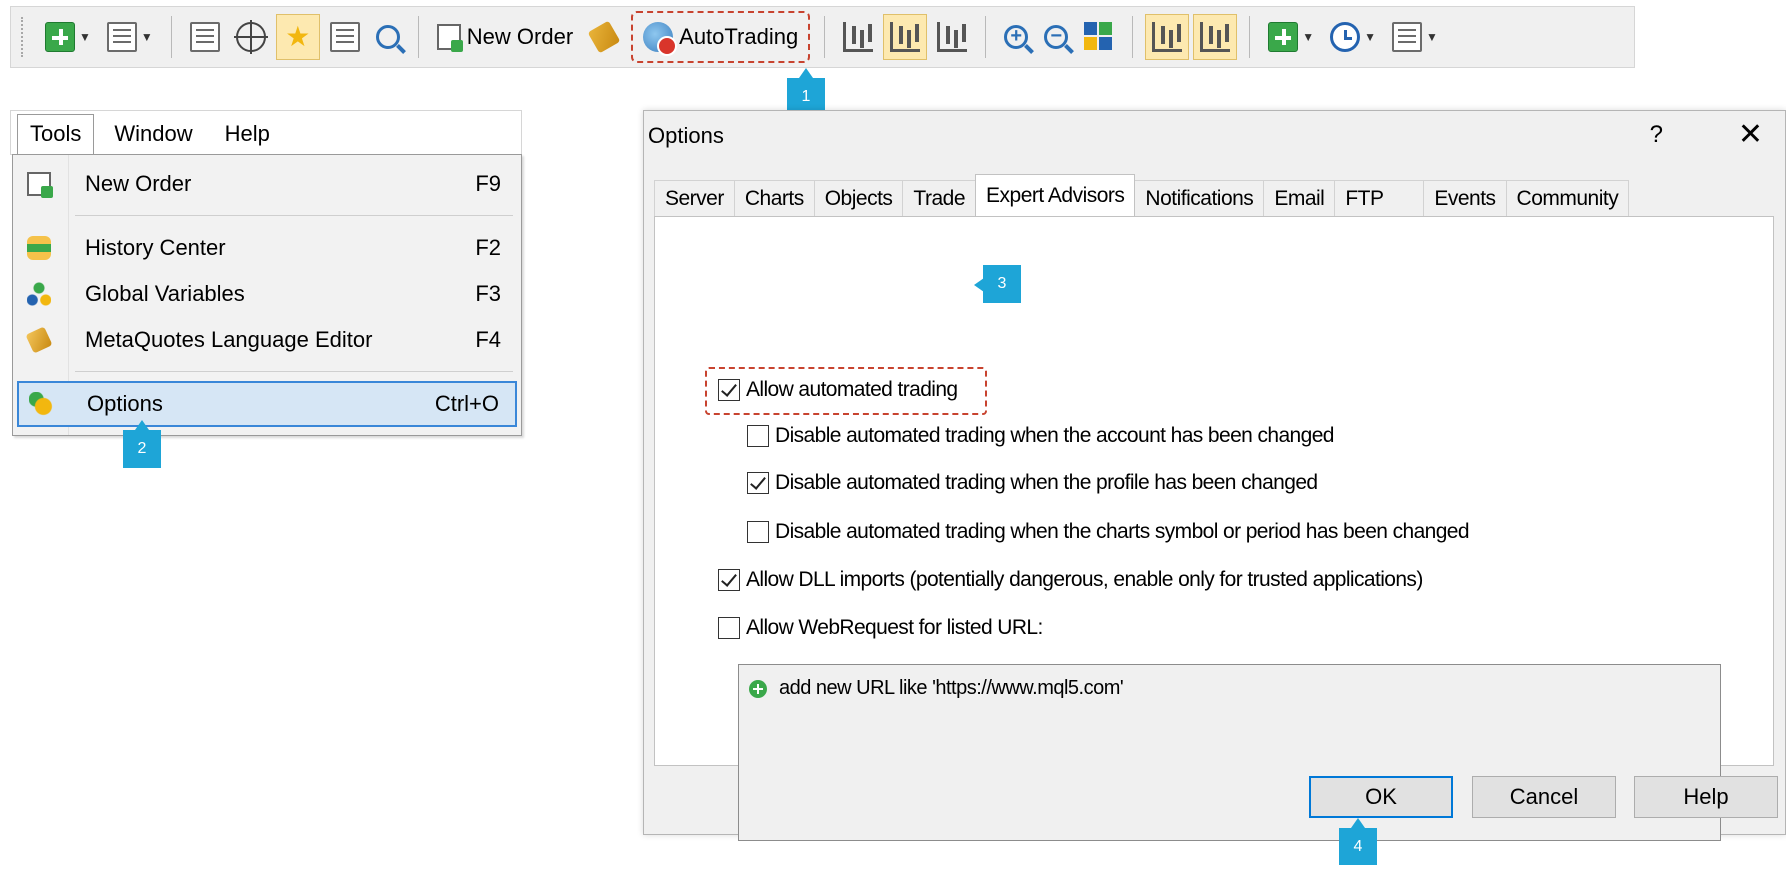  Describe the element at coordinates (520, 36) in the screenshot. I see `new-order-label: New Order` at that location.